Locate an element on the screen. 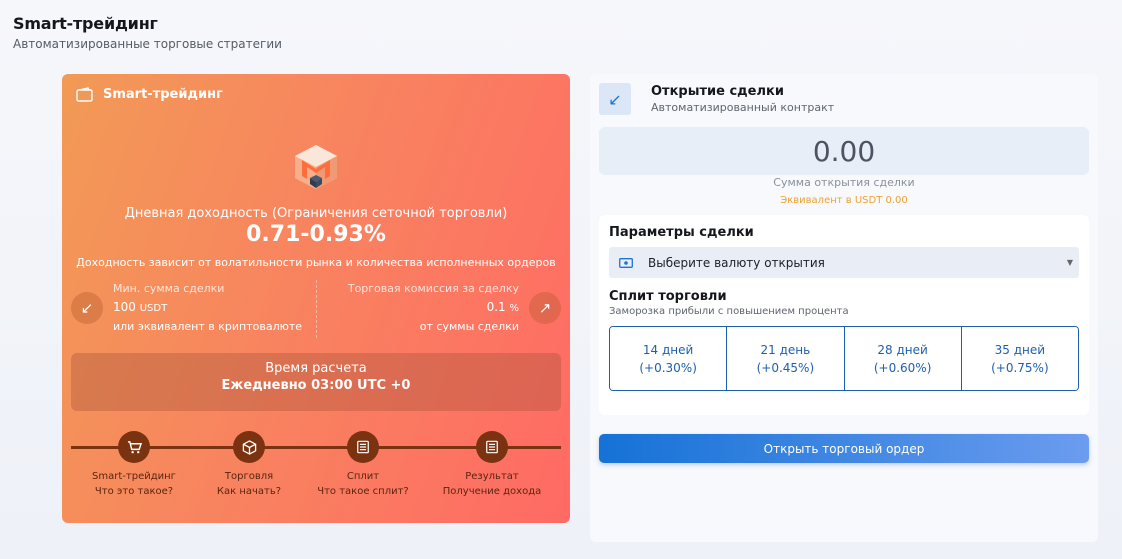 The image size is (1122, 559). amount-input is located at coordinates (844, 151).